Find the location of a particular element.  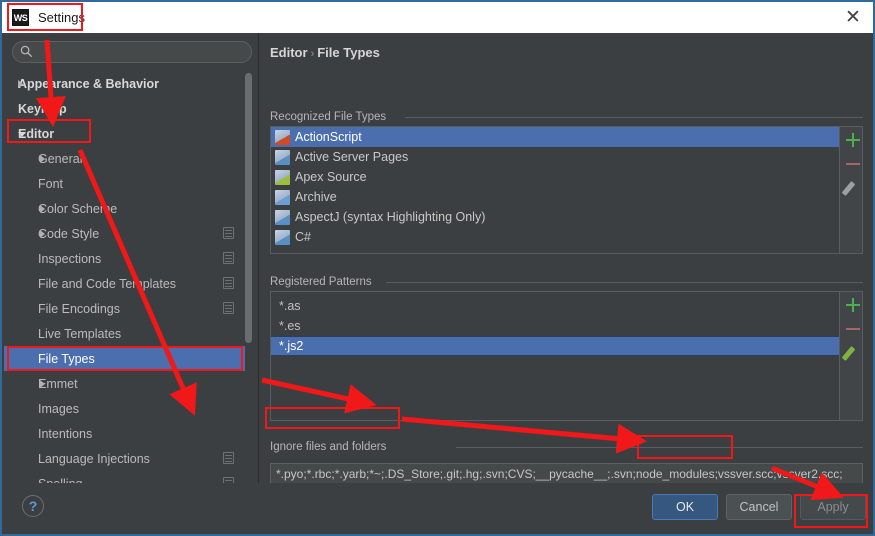

sidebar-item-label: Live Templates is located at coordinates (80, 333).